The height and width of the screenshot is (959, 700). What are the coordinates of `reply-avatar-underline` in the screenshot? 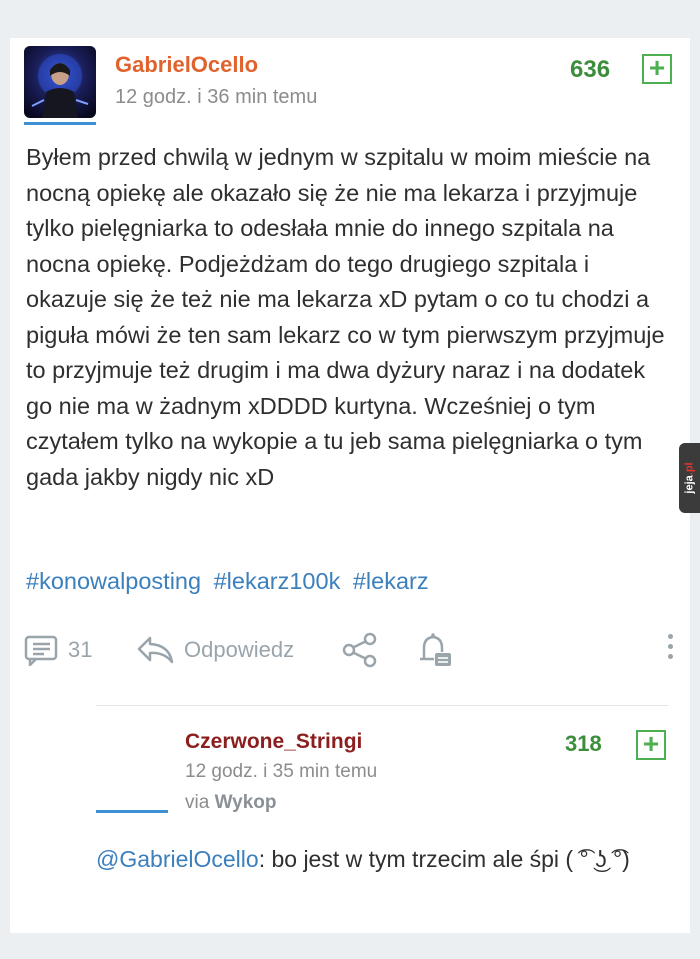 It's located at (132, 811).